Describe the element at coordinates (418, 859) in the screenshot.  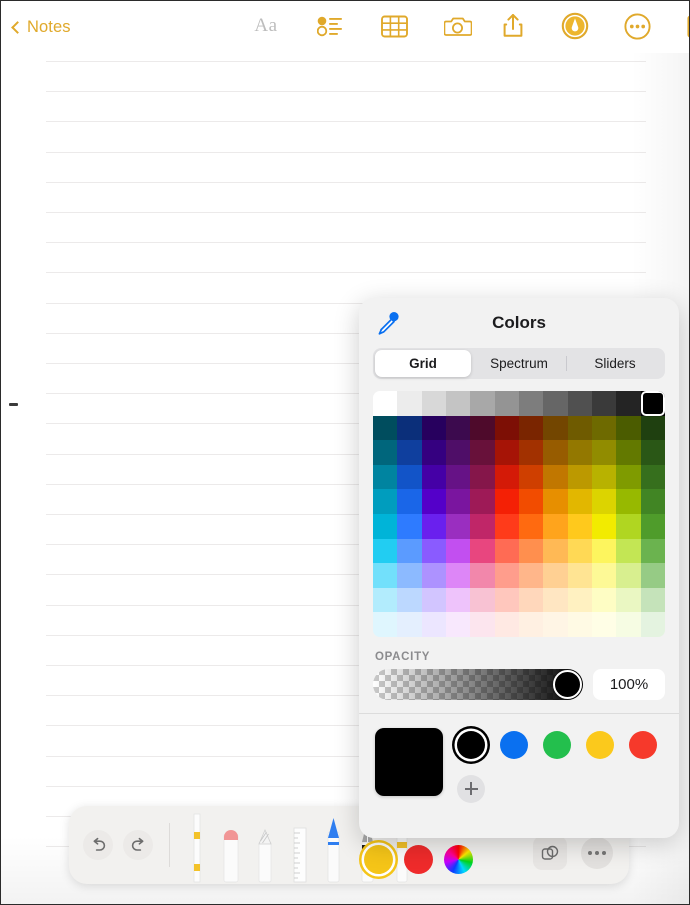
I see `red-dot` at that location.